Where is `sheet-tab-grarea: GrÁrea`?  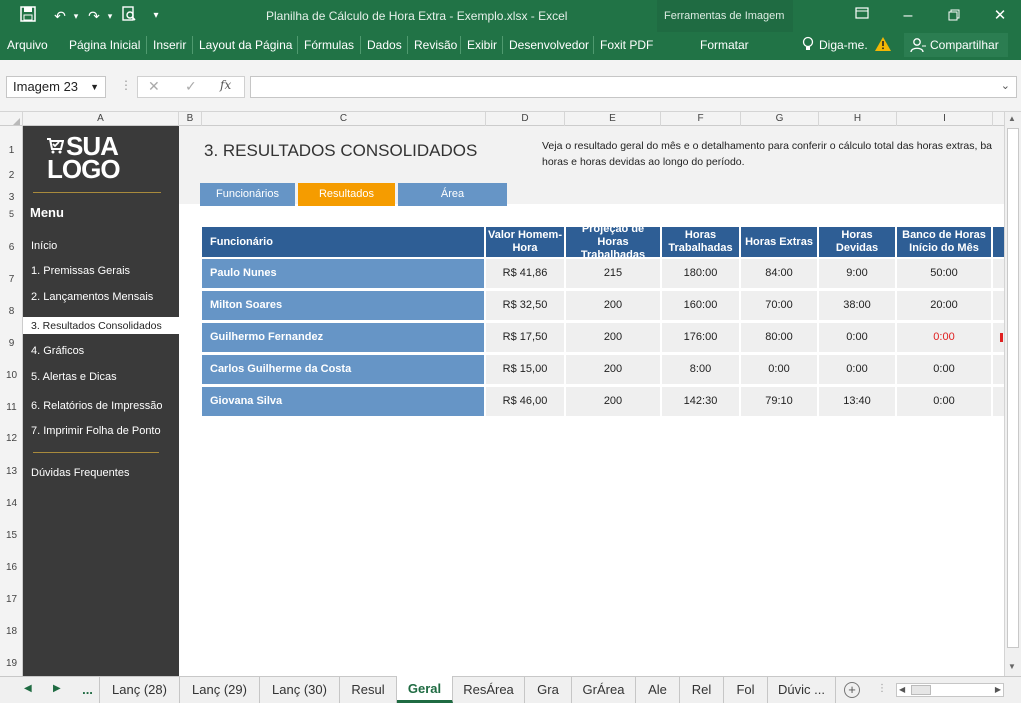 sheet-tab-grarea: GrÁrea is located at coordinates (604, 690).